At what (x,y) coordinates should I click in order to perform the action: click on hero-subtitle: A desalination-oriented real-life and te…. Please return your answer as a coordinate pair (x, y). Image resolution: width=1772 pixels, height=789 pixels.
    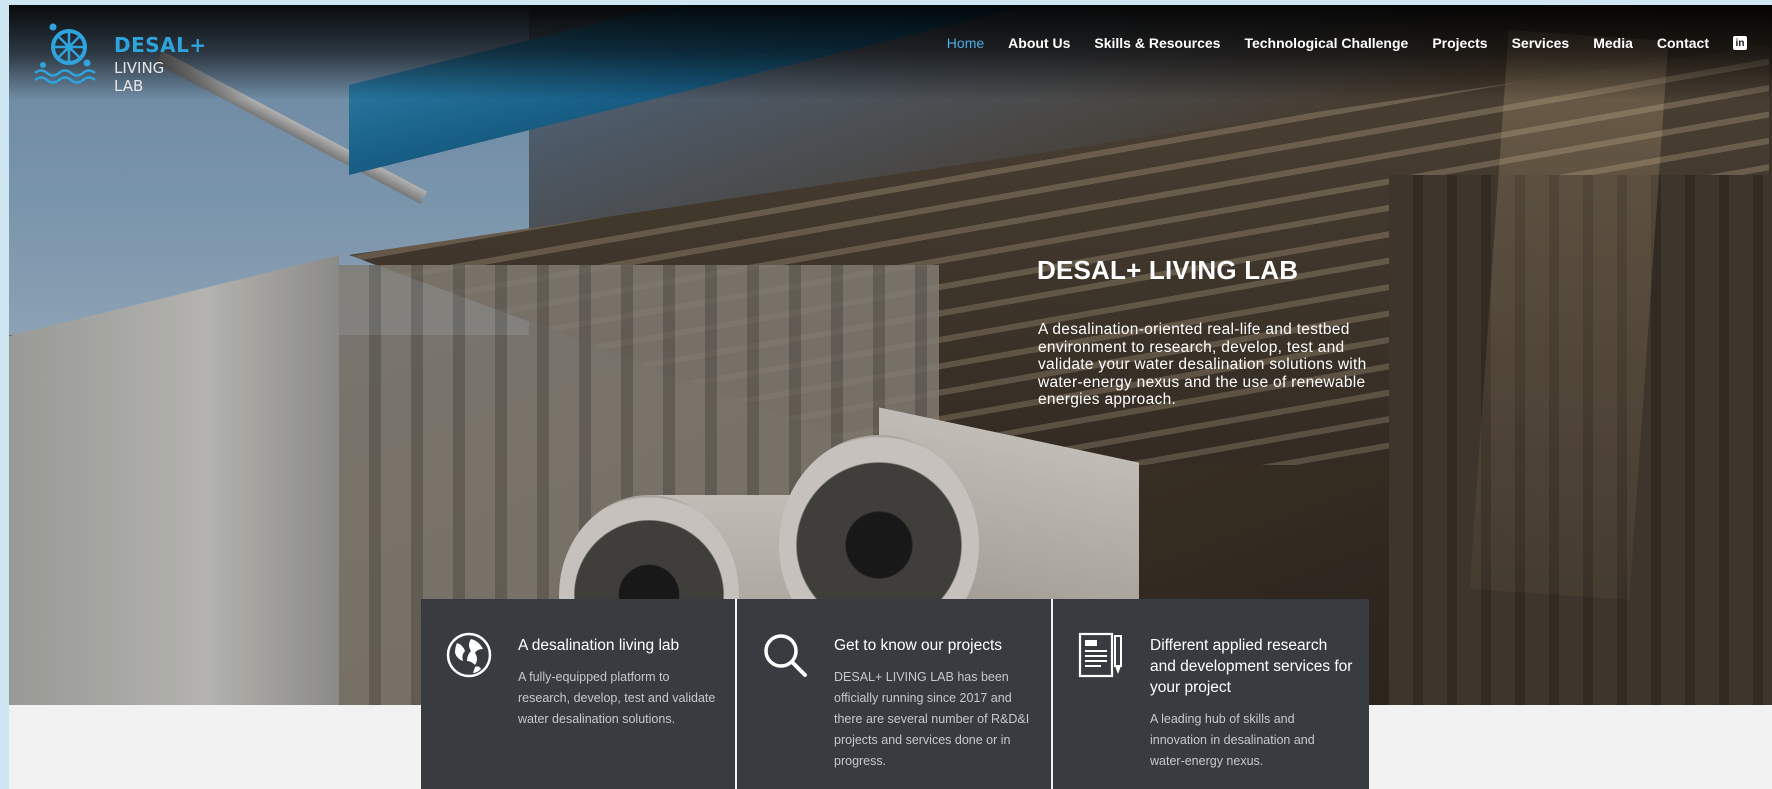
    Looking at the image, I should click on (1202, 364).